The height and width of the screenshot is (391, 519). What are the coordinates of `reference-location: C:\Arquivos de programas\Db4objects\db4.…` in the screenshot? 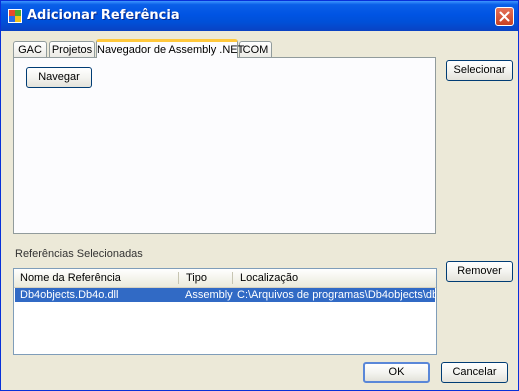 It's located at (336, 295).